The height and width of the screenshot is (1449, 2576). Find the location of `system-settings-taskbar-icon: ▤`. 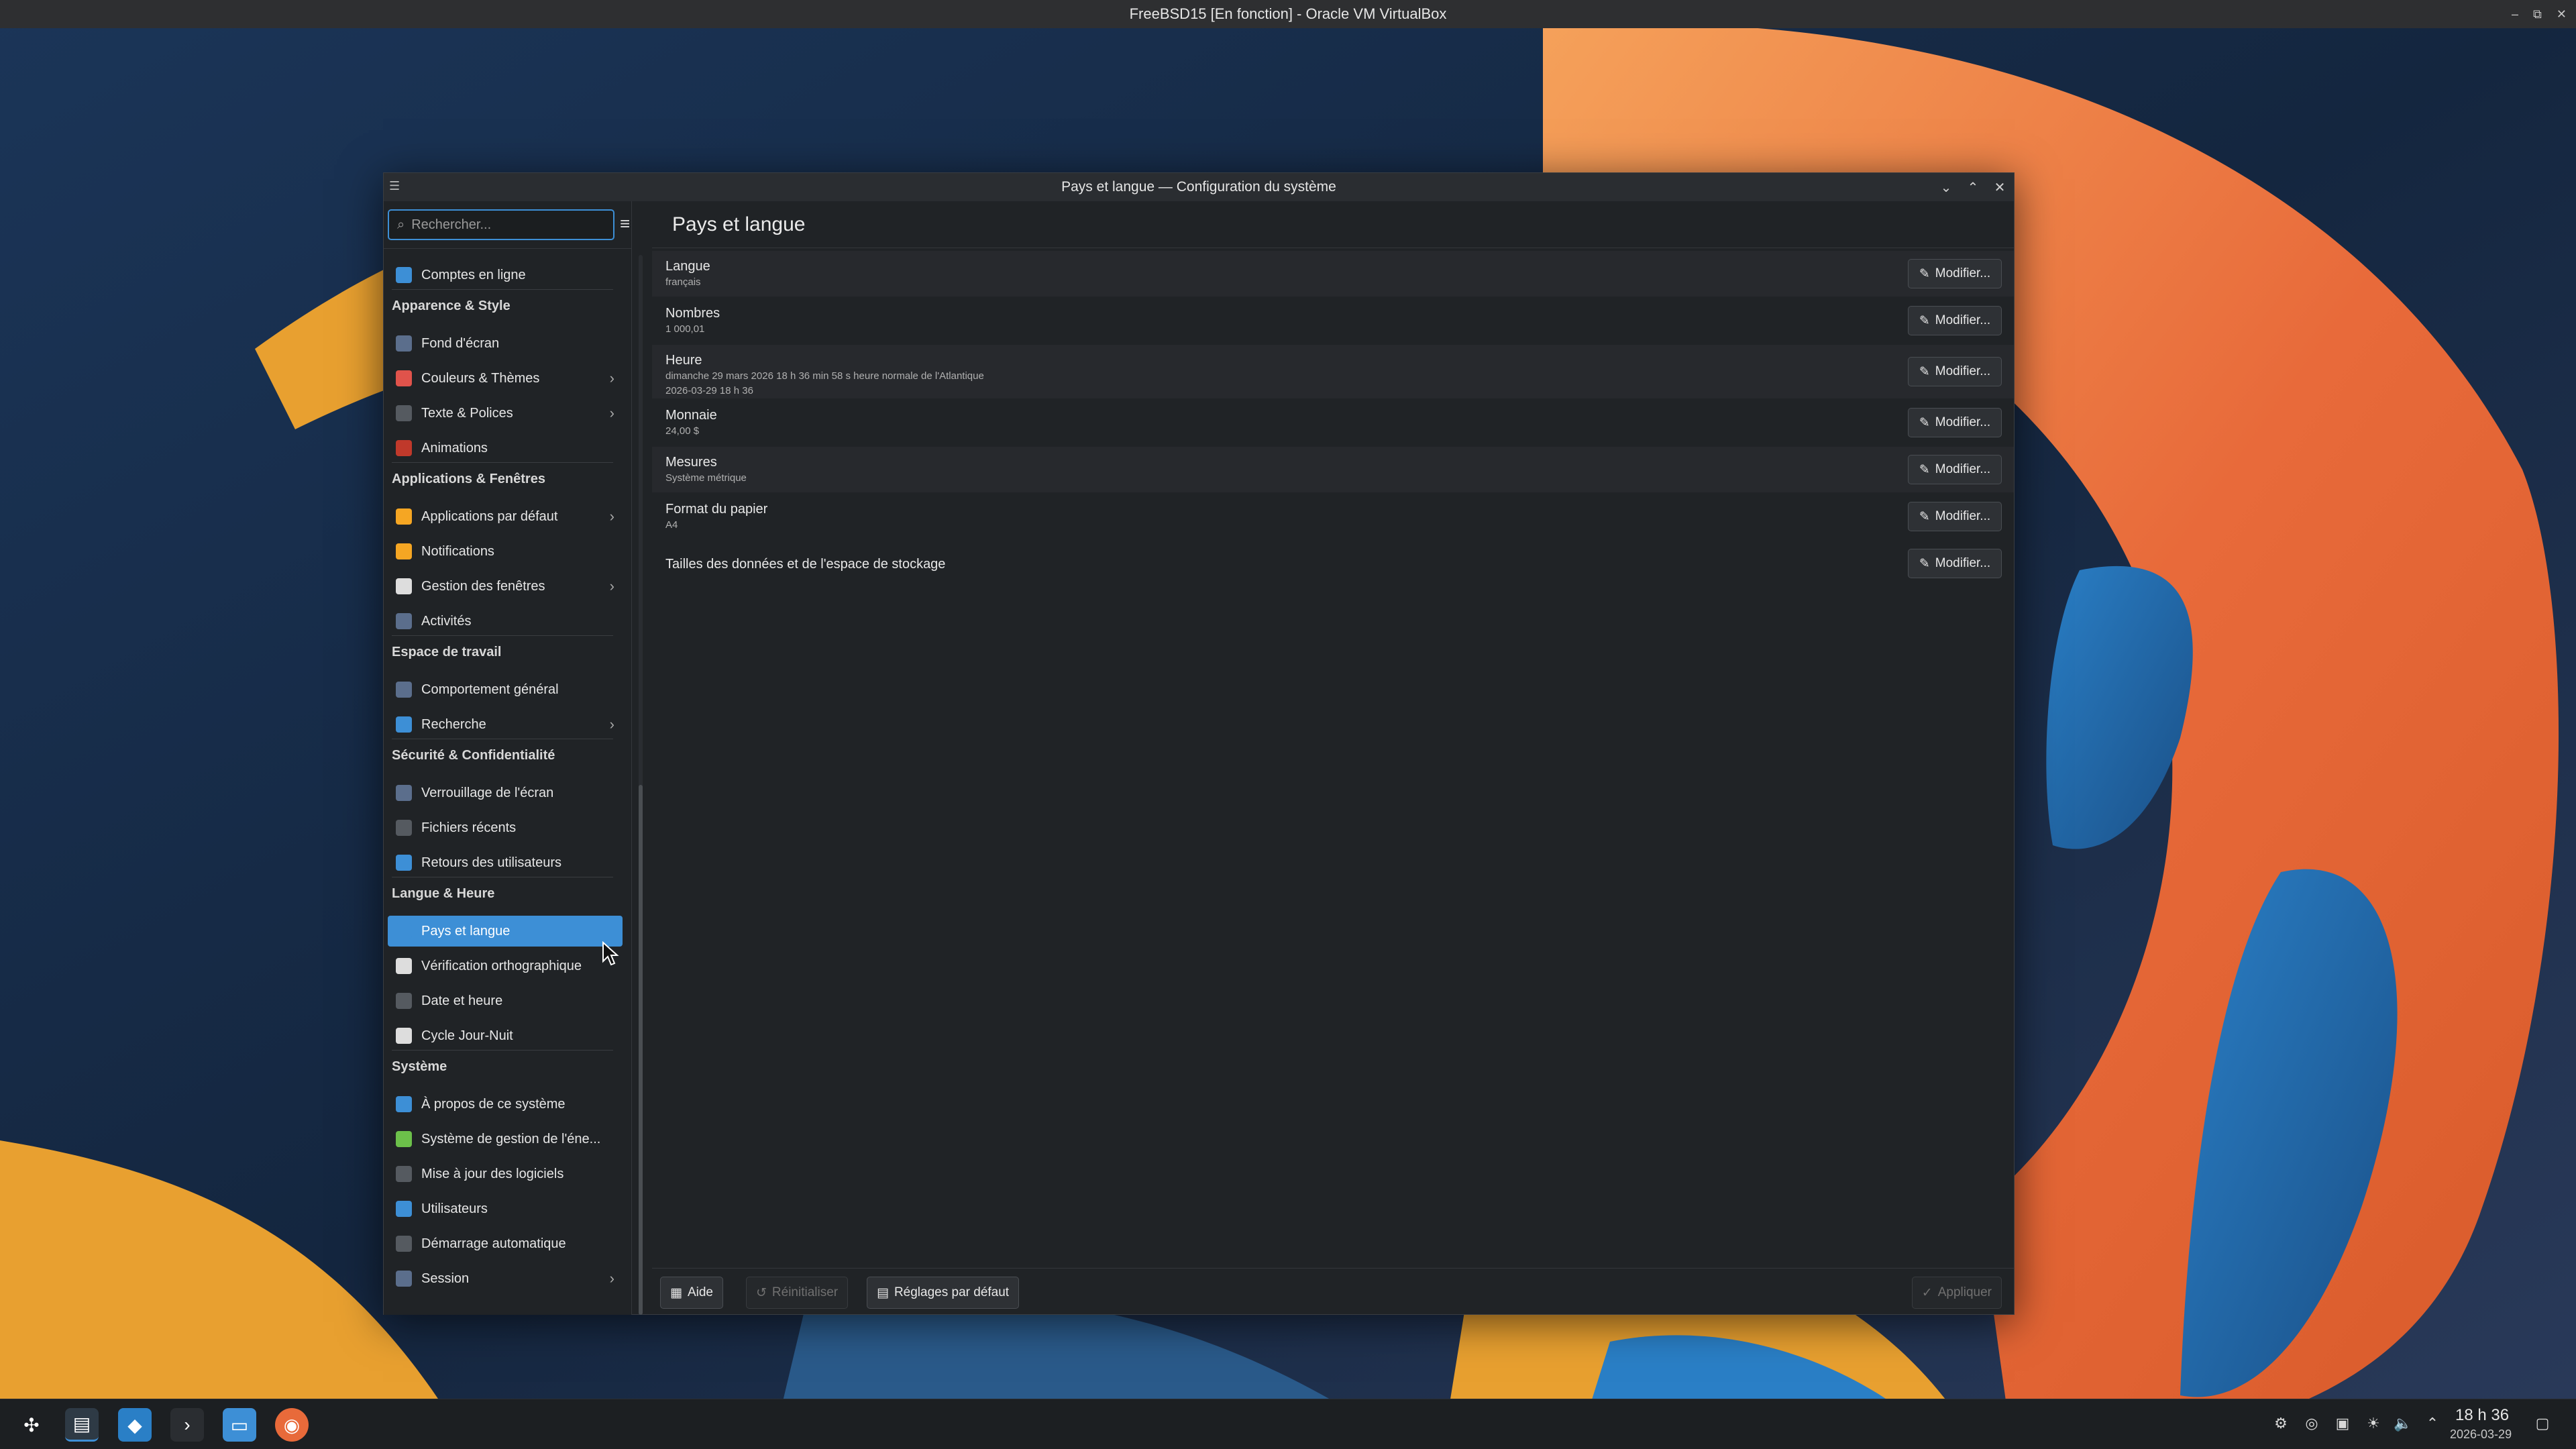

system-settings-taskbar-icon: ▤ is located at coordinates (82, 1425).